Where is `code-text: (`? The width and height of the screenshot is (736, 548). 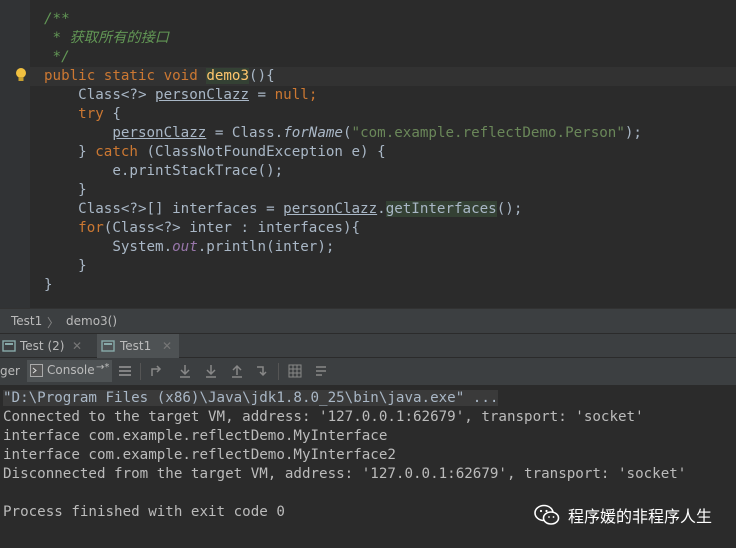 code-text: ( is located at coordinates (347, 133).